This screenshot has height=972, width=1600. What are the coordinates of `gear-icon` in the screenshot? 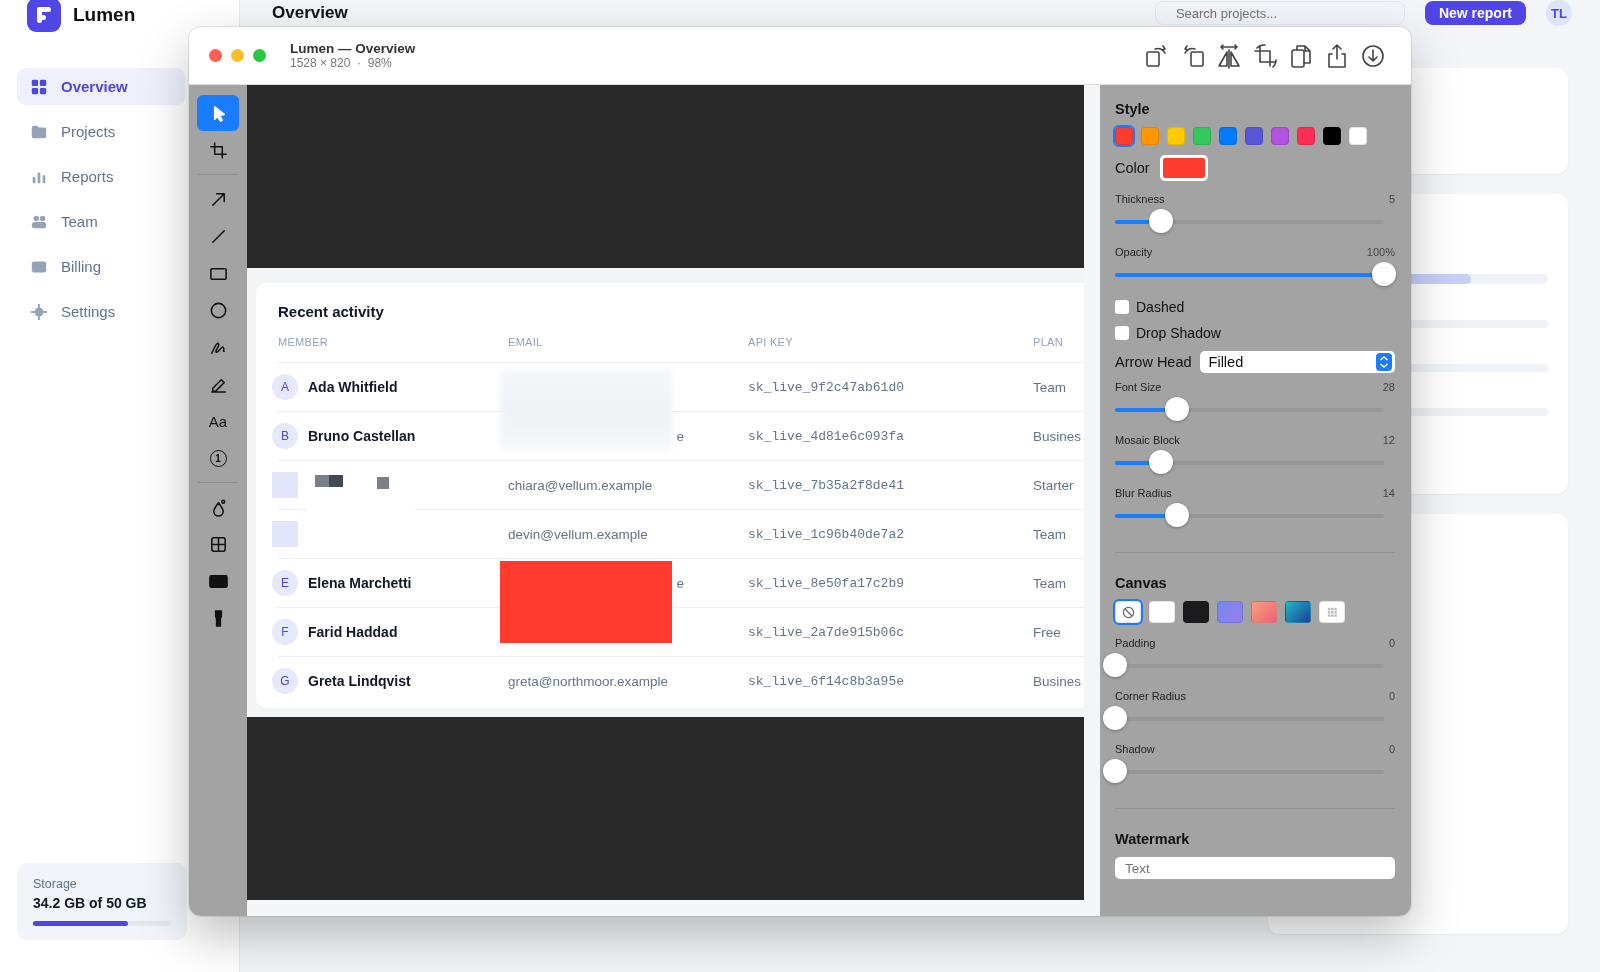 It's located at (39, 311).